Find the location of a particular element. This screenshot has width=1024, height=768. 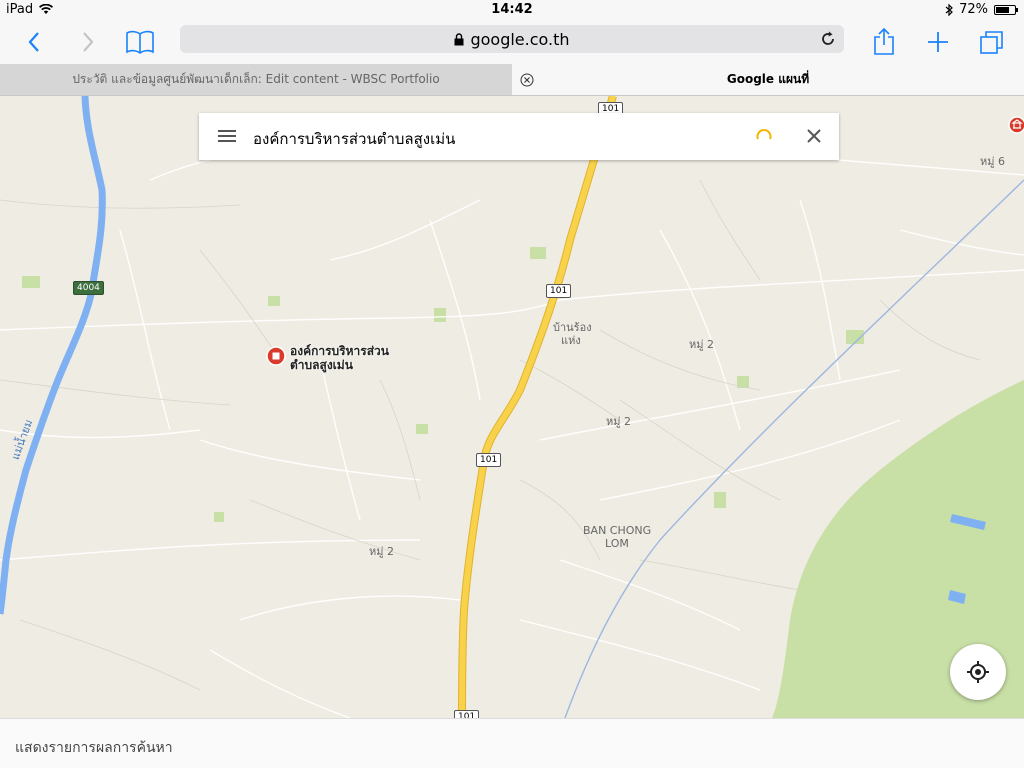

close-tab-icon is located at coordinates (527, 80).